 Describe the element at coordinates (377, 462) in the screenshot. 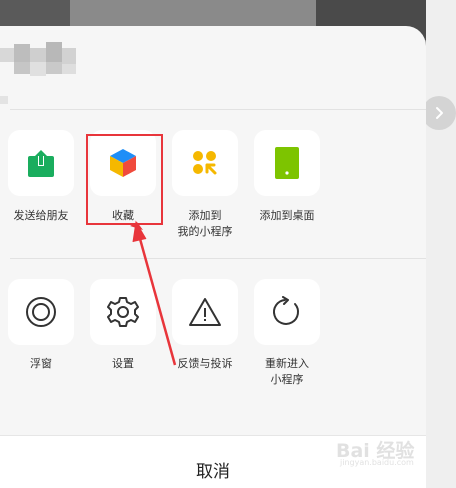

I see `watermark-url: jingyan.baidu.com` at that location.